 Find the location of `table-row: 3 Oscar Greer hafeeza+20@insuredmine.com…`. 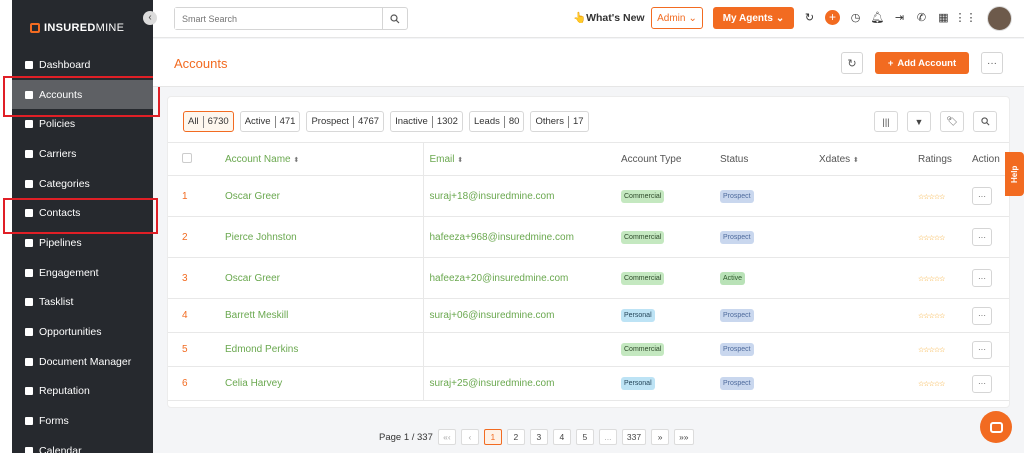

table-row: 3 Oscar Greer hafeeza+20@insuredmine.com… is located at coordinates (588, 278).